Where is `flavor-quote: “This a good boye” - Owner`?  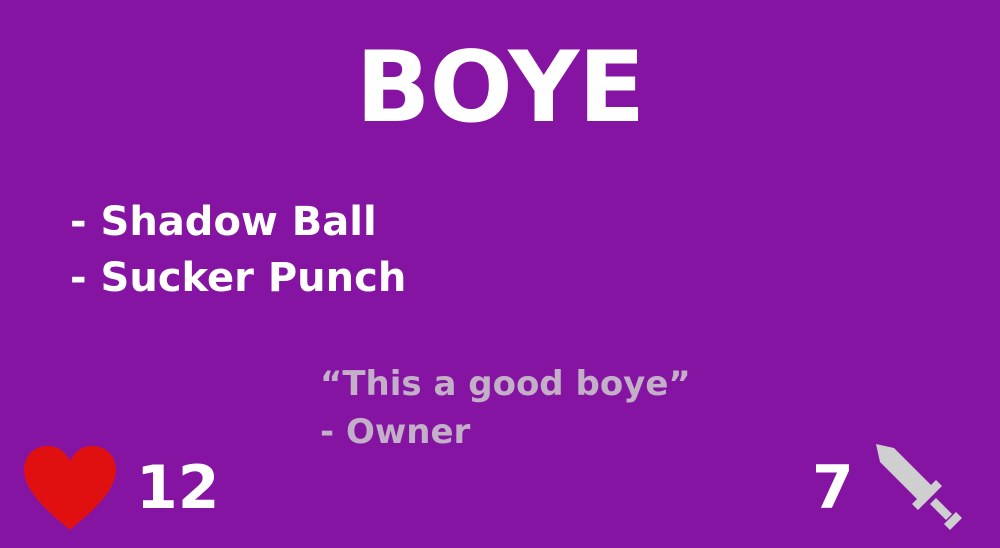 flavor-quote: “This a good boye” - Owner is located at coordinates (505, 408).